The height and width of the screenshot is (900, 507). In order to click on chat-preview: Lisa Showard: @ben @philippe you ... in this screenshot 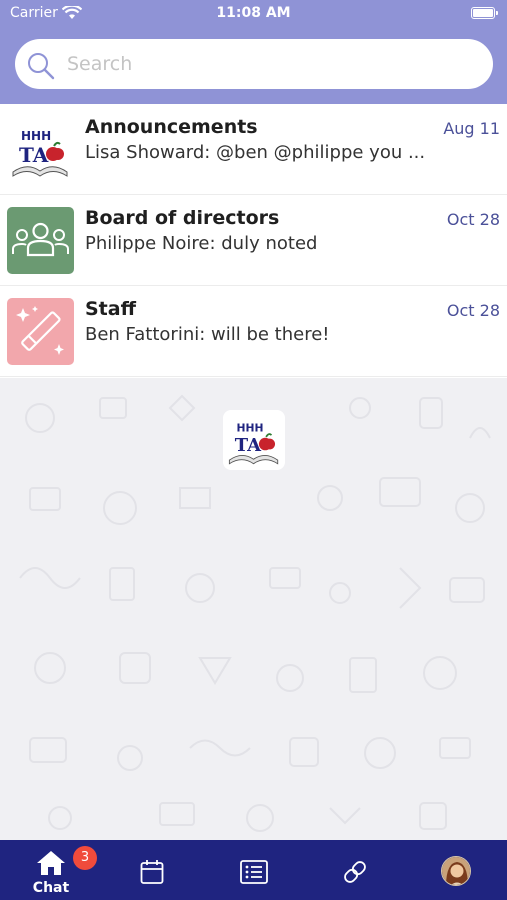, I will do `click(255, 152)`.